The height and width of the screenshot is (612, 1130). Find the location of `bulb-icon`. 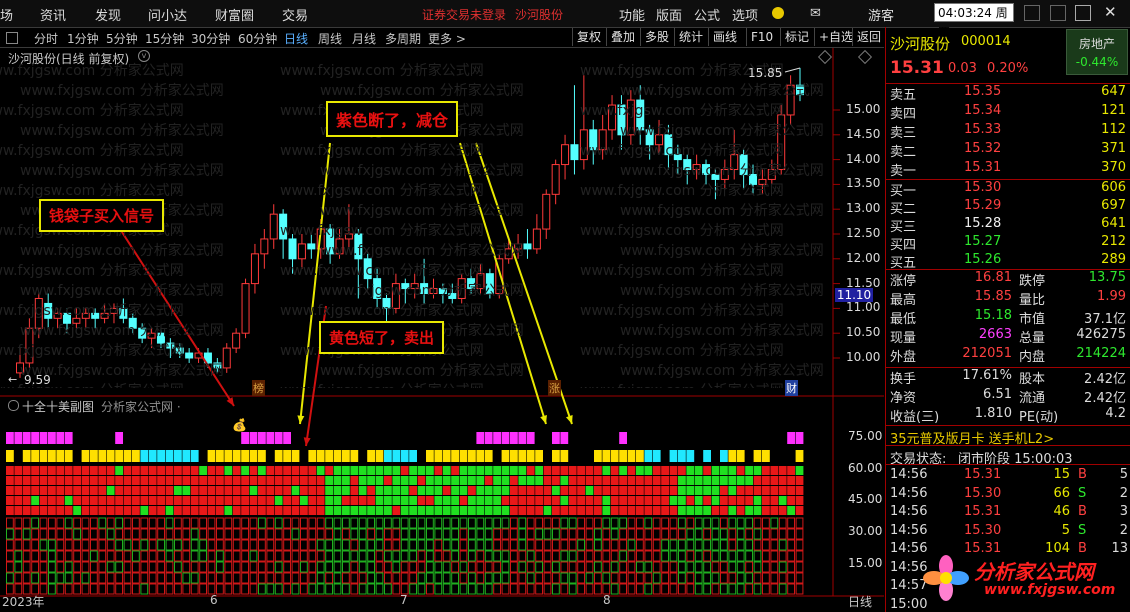

bulb-icon is located at coordinates (778, 13).